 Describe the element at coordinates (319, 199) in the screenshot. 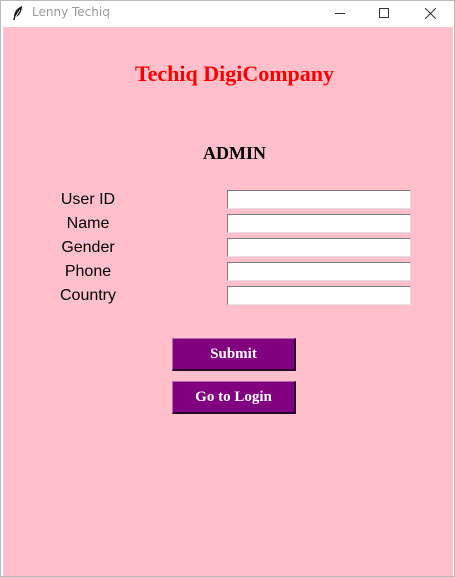

I see `user-id-field` at that location.